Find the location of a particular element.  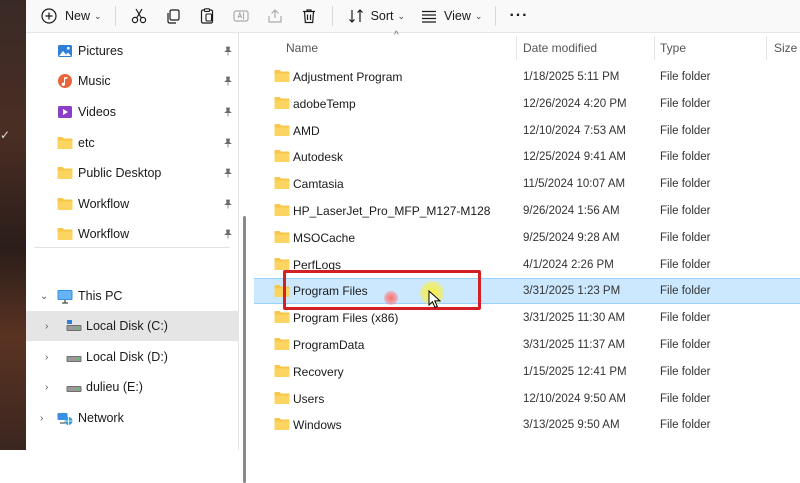

file-date-modified: 1/15/2025 12:41 PM is located at coordinates (575, 371).